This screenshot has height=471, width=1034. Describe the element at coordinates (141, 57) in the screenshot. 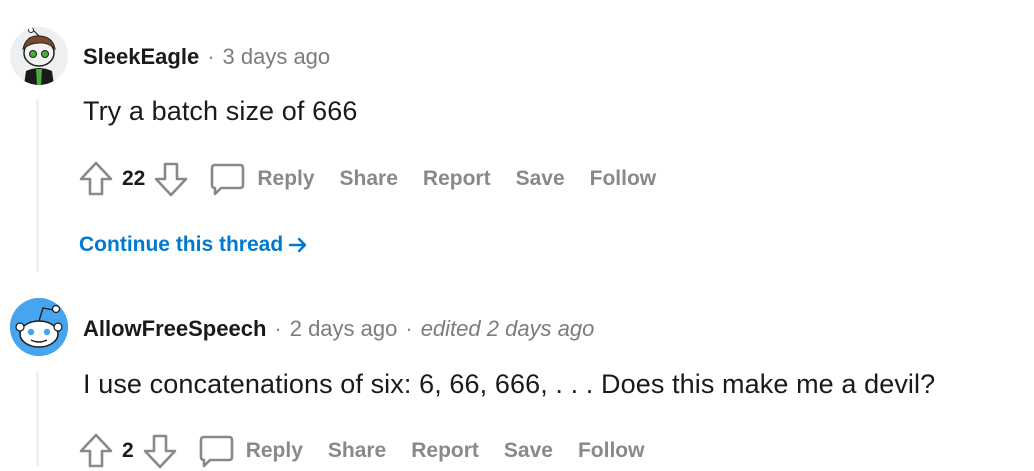

I see `author-name: SleekEagle` at that location.